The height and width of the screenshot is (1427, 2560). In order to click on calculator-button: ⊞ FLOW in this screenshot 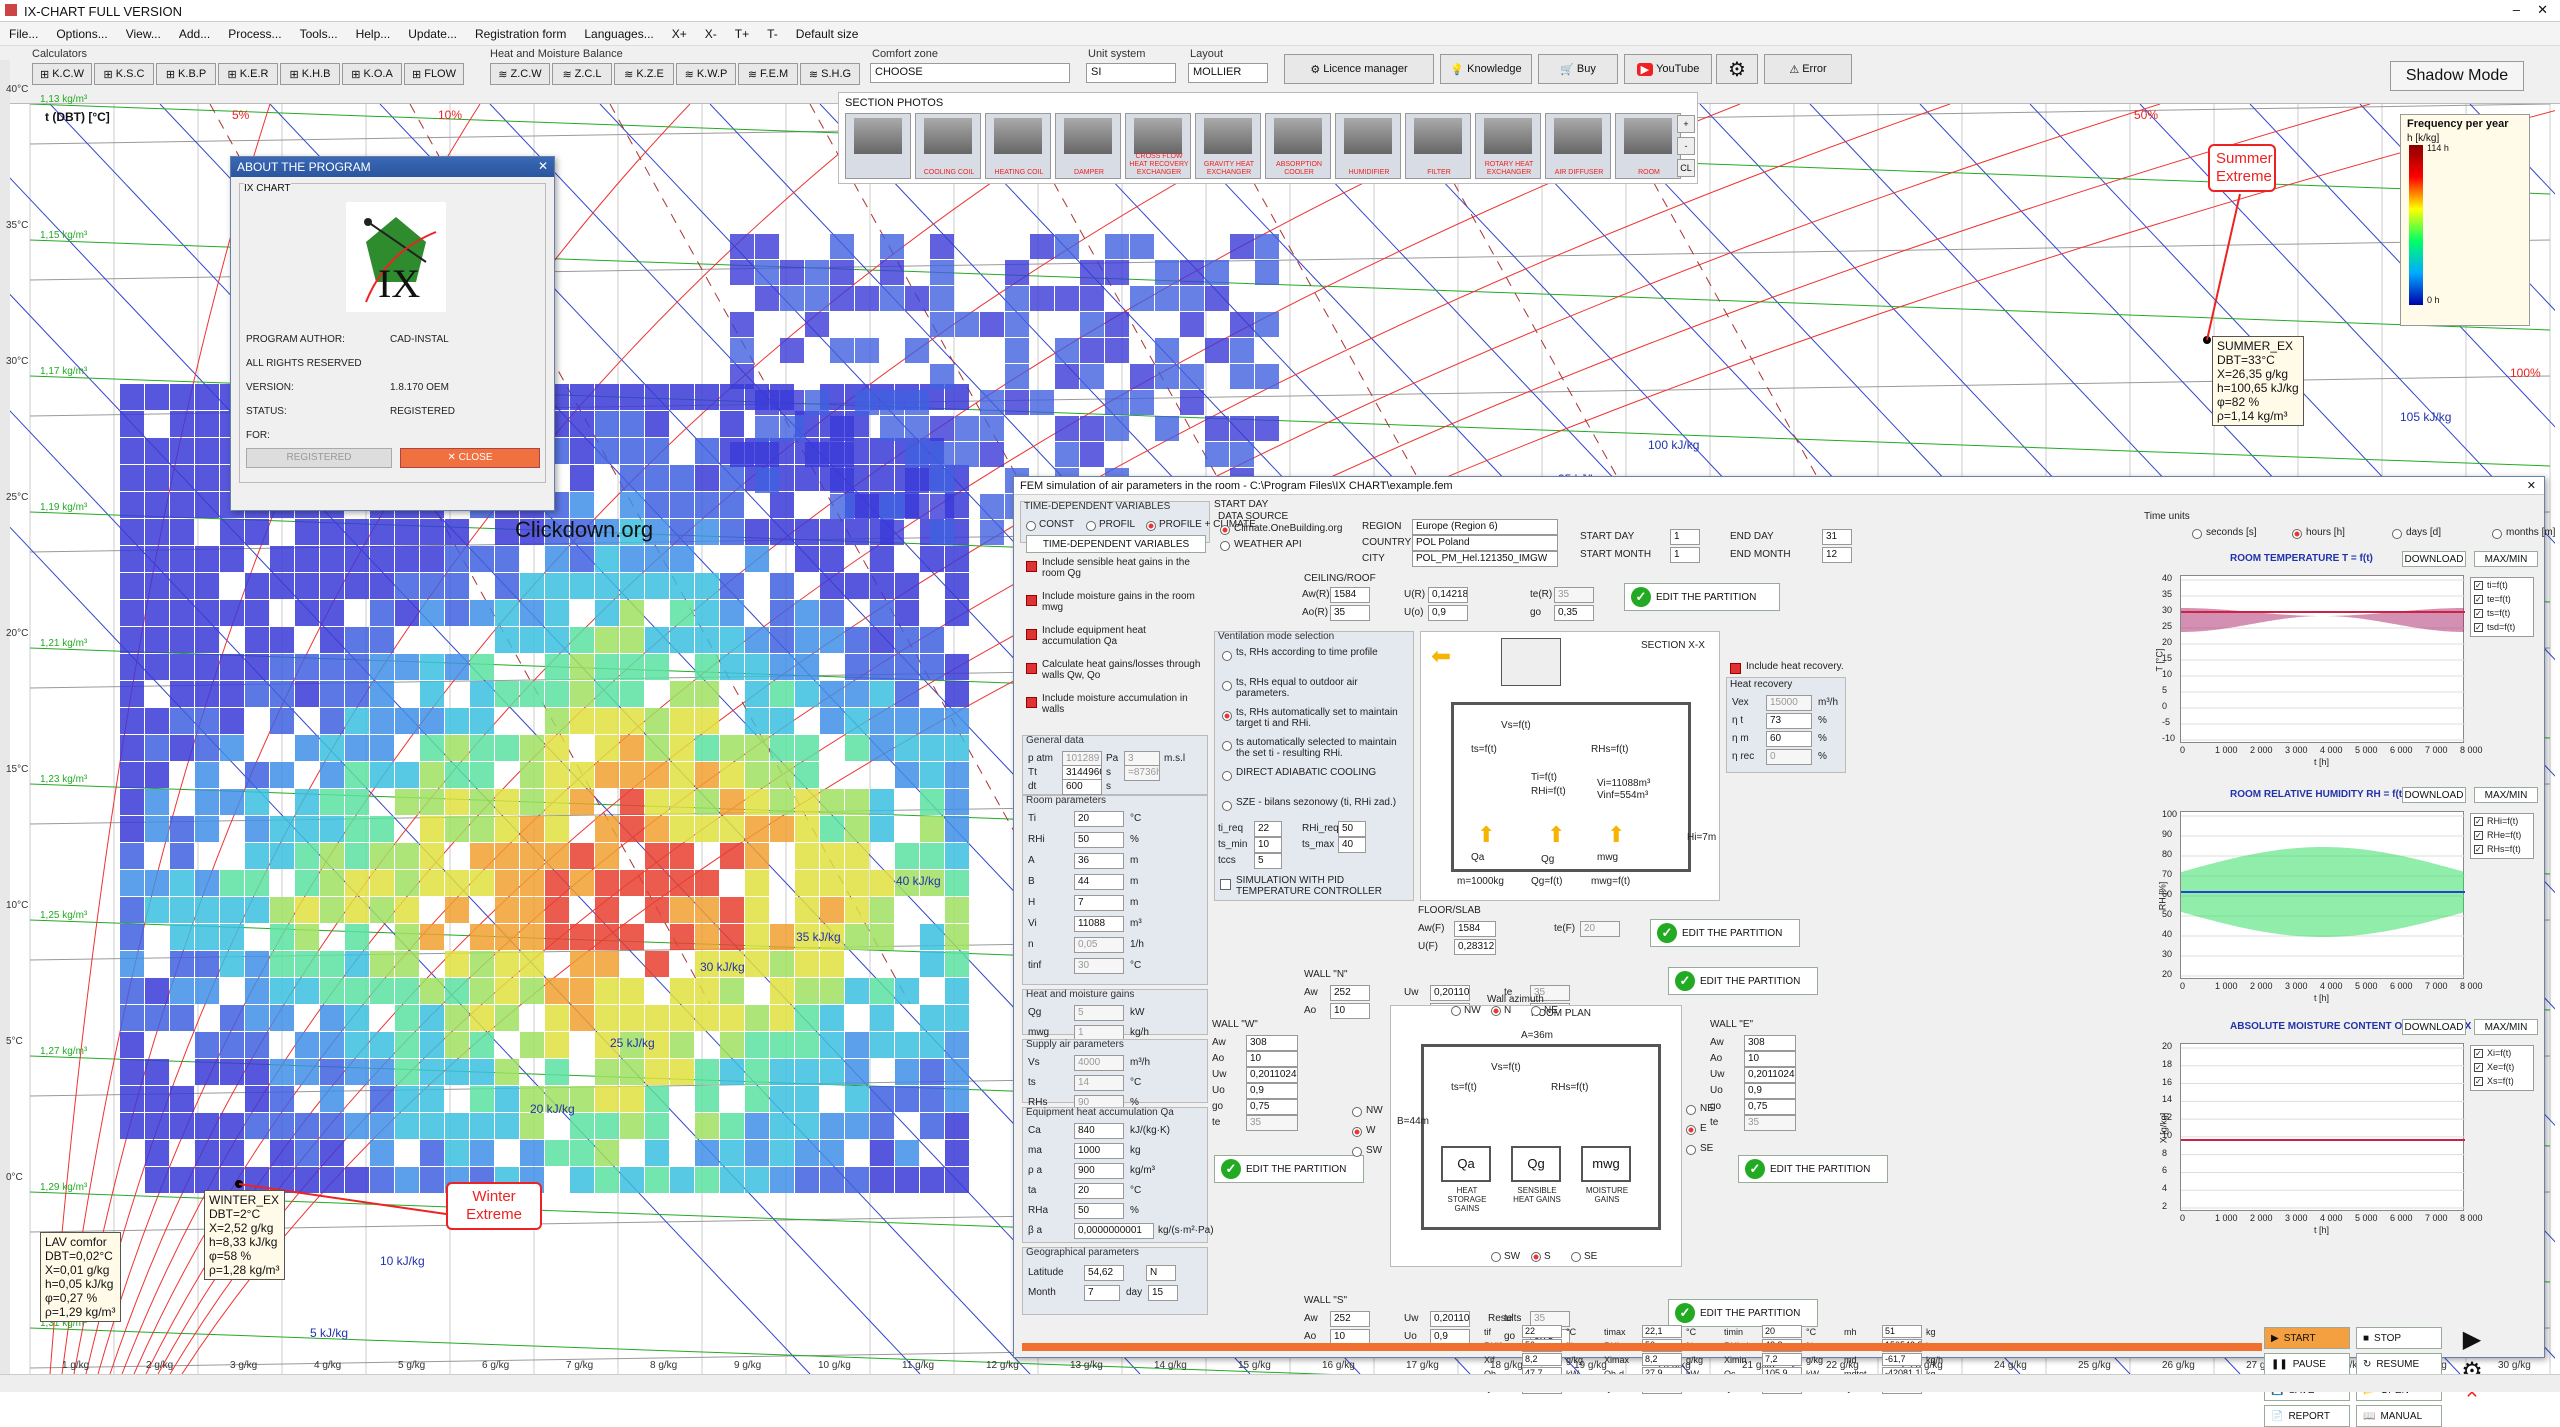, I will do `click(434, 74)`.